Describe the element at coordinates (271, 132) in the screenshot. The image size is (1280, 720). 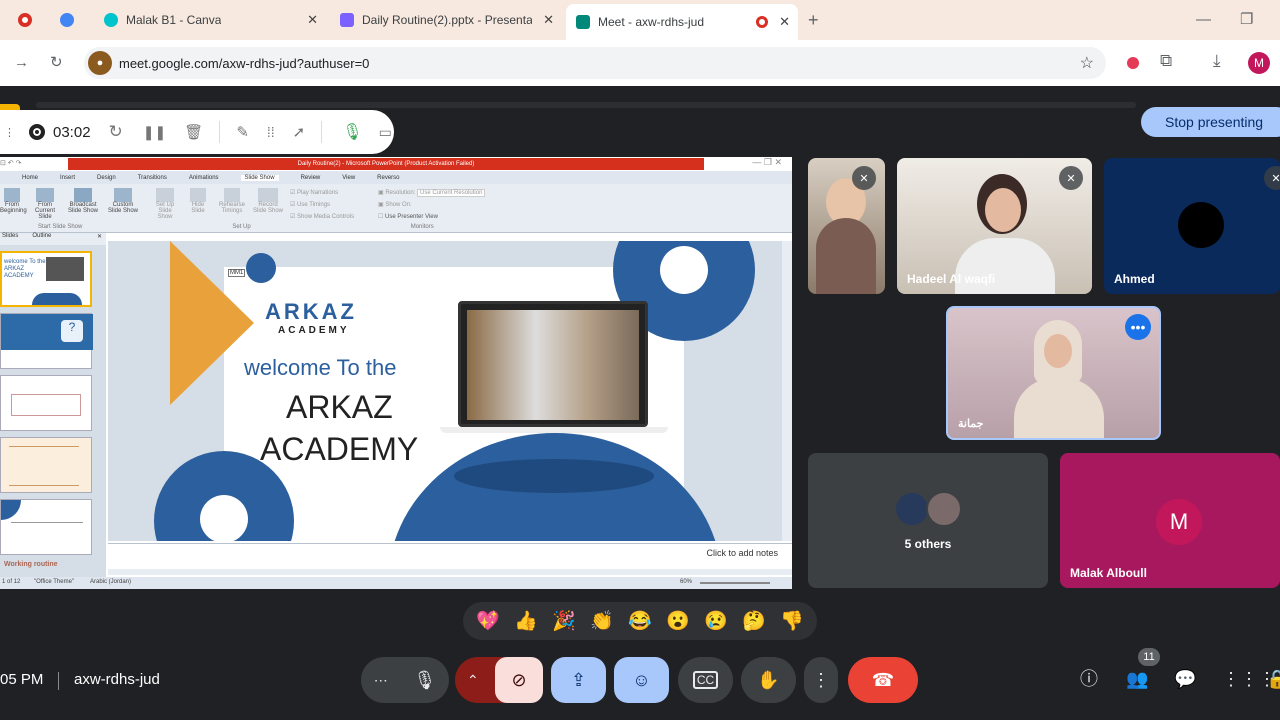
I see `grid-icon: ⁞⁞` at that location.